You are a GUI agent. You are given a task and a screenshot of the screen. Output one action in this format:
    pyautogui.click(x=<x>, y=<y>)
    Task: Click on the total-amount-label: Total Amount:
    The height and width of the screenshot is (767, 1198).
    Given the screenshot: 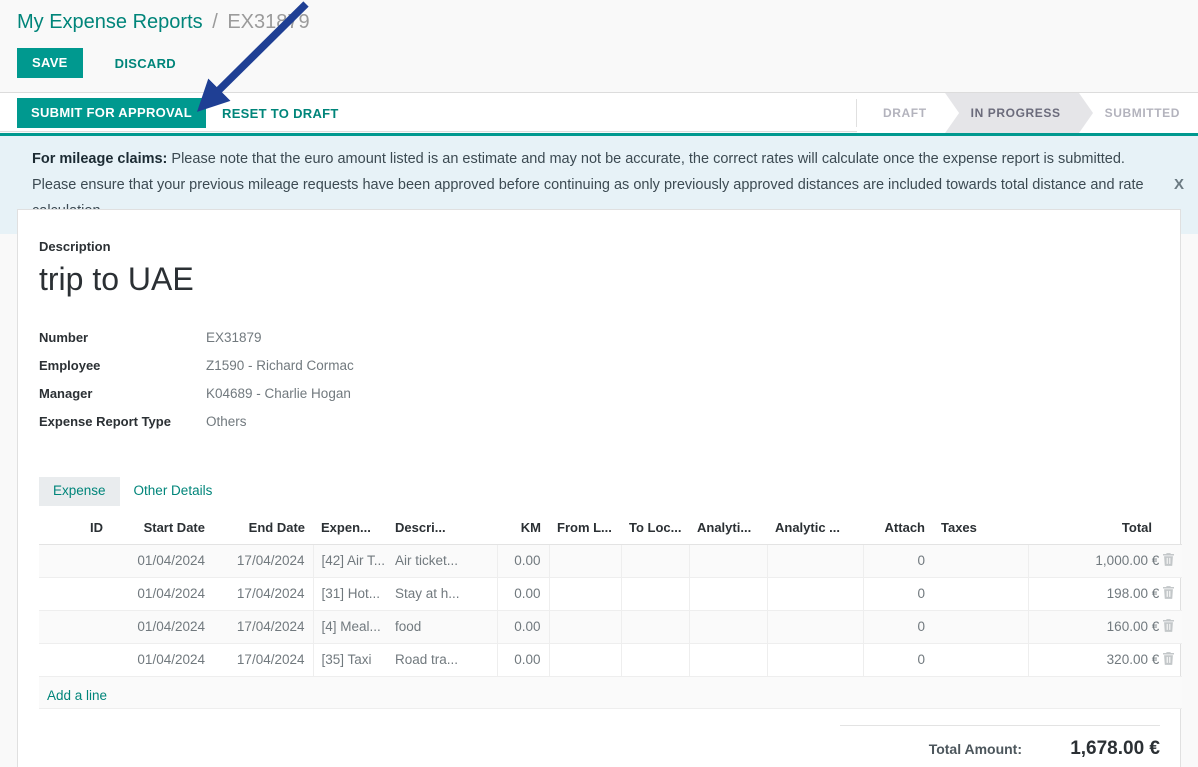 What is the action you would take?
    pyautogui.click(x=975, y=749)
    